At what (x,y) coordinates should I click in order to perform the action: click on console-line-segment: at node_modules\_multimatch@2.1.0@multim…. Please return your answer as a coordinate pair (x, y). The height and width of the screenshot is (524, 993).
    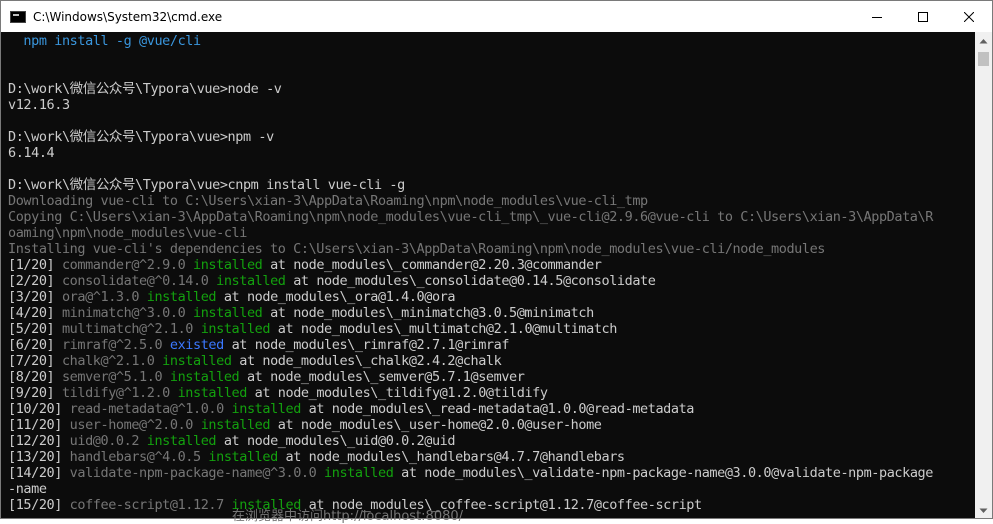
    Looking at the image, I should click on (444, 329).